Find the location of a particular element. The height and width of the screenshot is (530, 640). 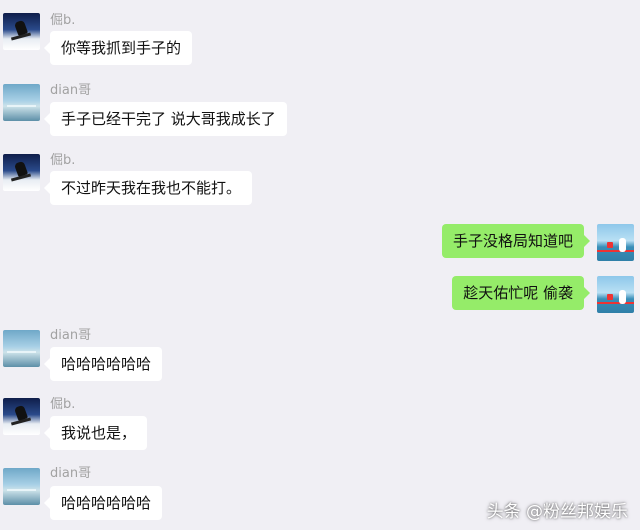

landscape-avatar is located at coordinates (21, 486).